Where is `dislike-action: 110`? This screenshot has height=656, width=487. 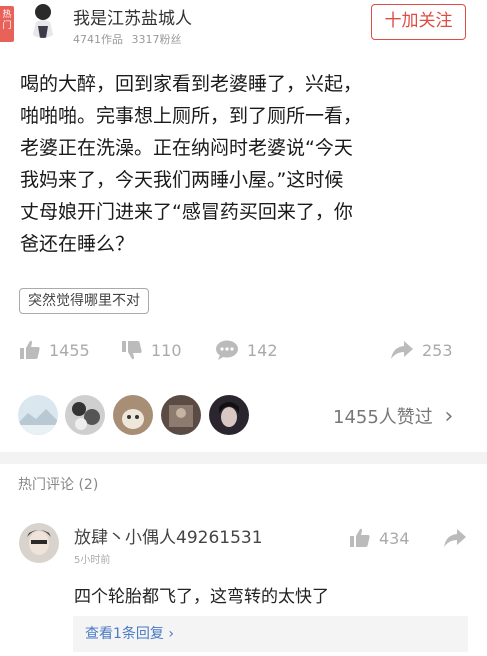
dislike-action: 110 is located at coordinates (151, 350).